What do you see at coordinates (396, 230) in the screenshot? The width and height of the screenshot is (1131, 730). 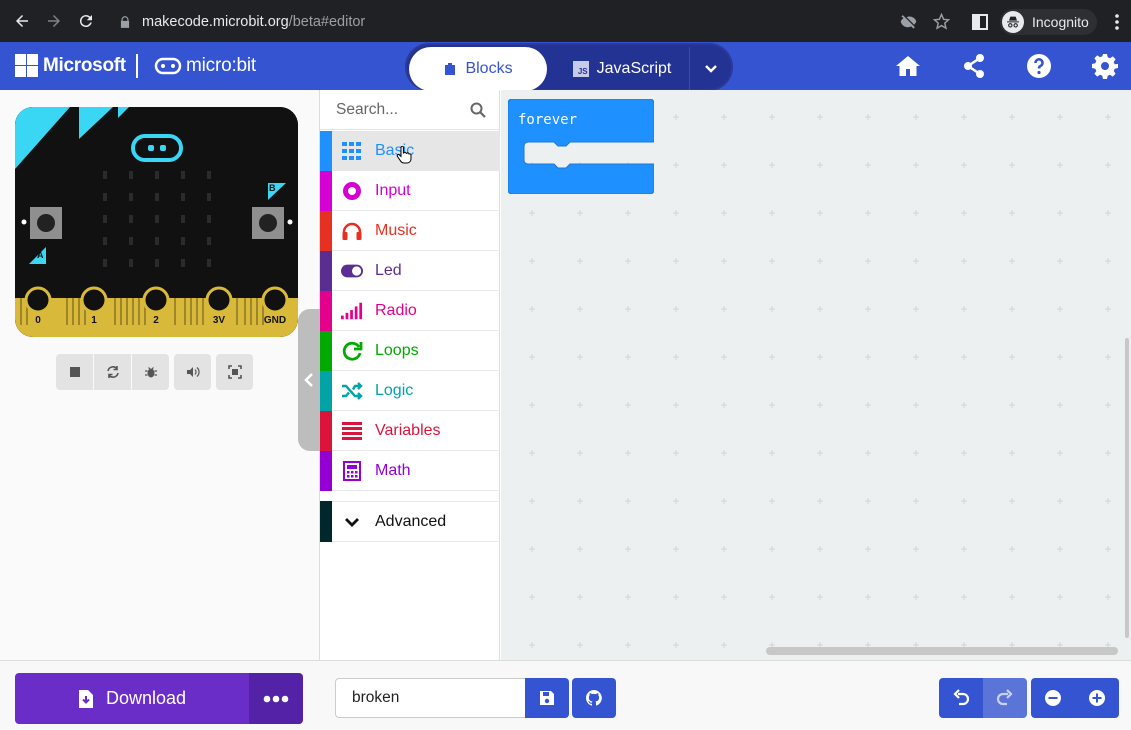 I see `category-label: Music` at bounding box center [396, 230].